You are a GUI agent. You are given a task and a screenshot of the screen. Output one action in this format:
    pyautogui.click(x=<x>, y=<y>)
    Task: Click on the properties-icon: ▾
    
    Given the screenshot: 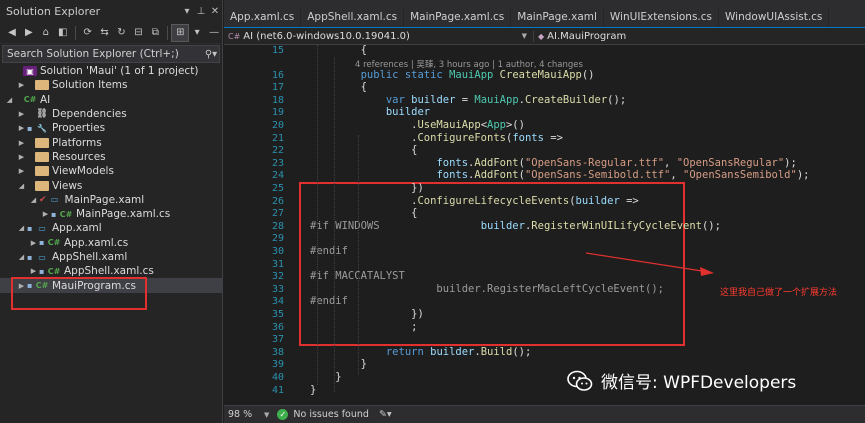 What is the action you would take?
    pyautogui.click(x=197, y=33)
    